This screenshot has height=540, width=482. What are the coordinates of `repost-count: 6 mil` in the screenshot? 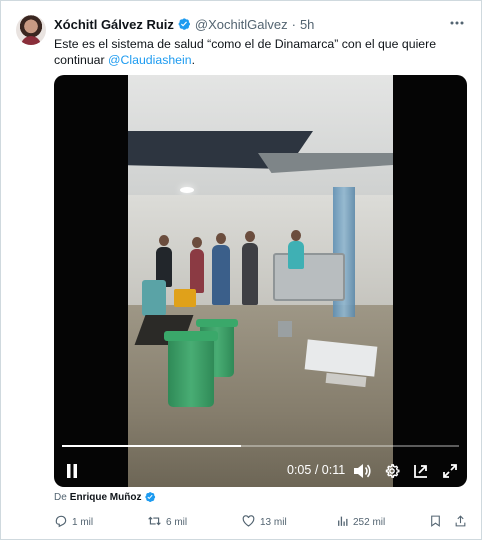 It's located at (177, 522).